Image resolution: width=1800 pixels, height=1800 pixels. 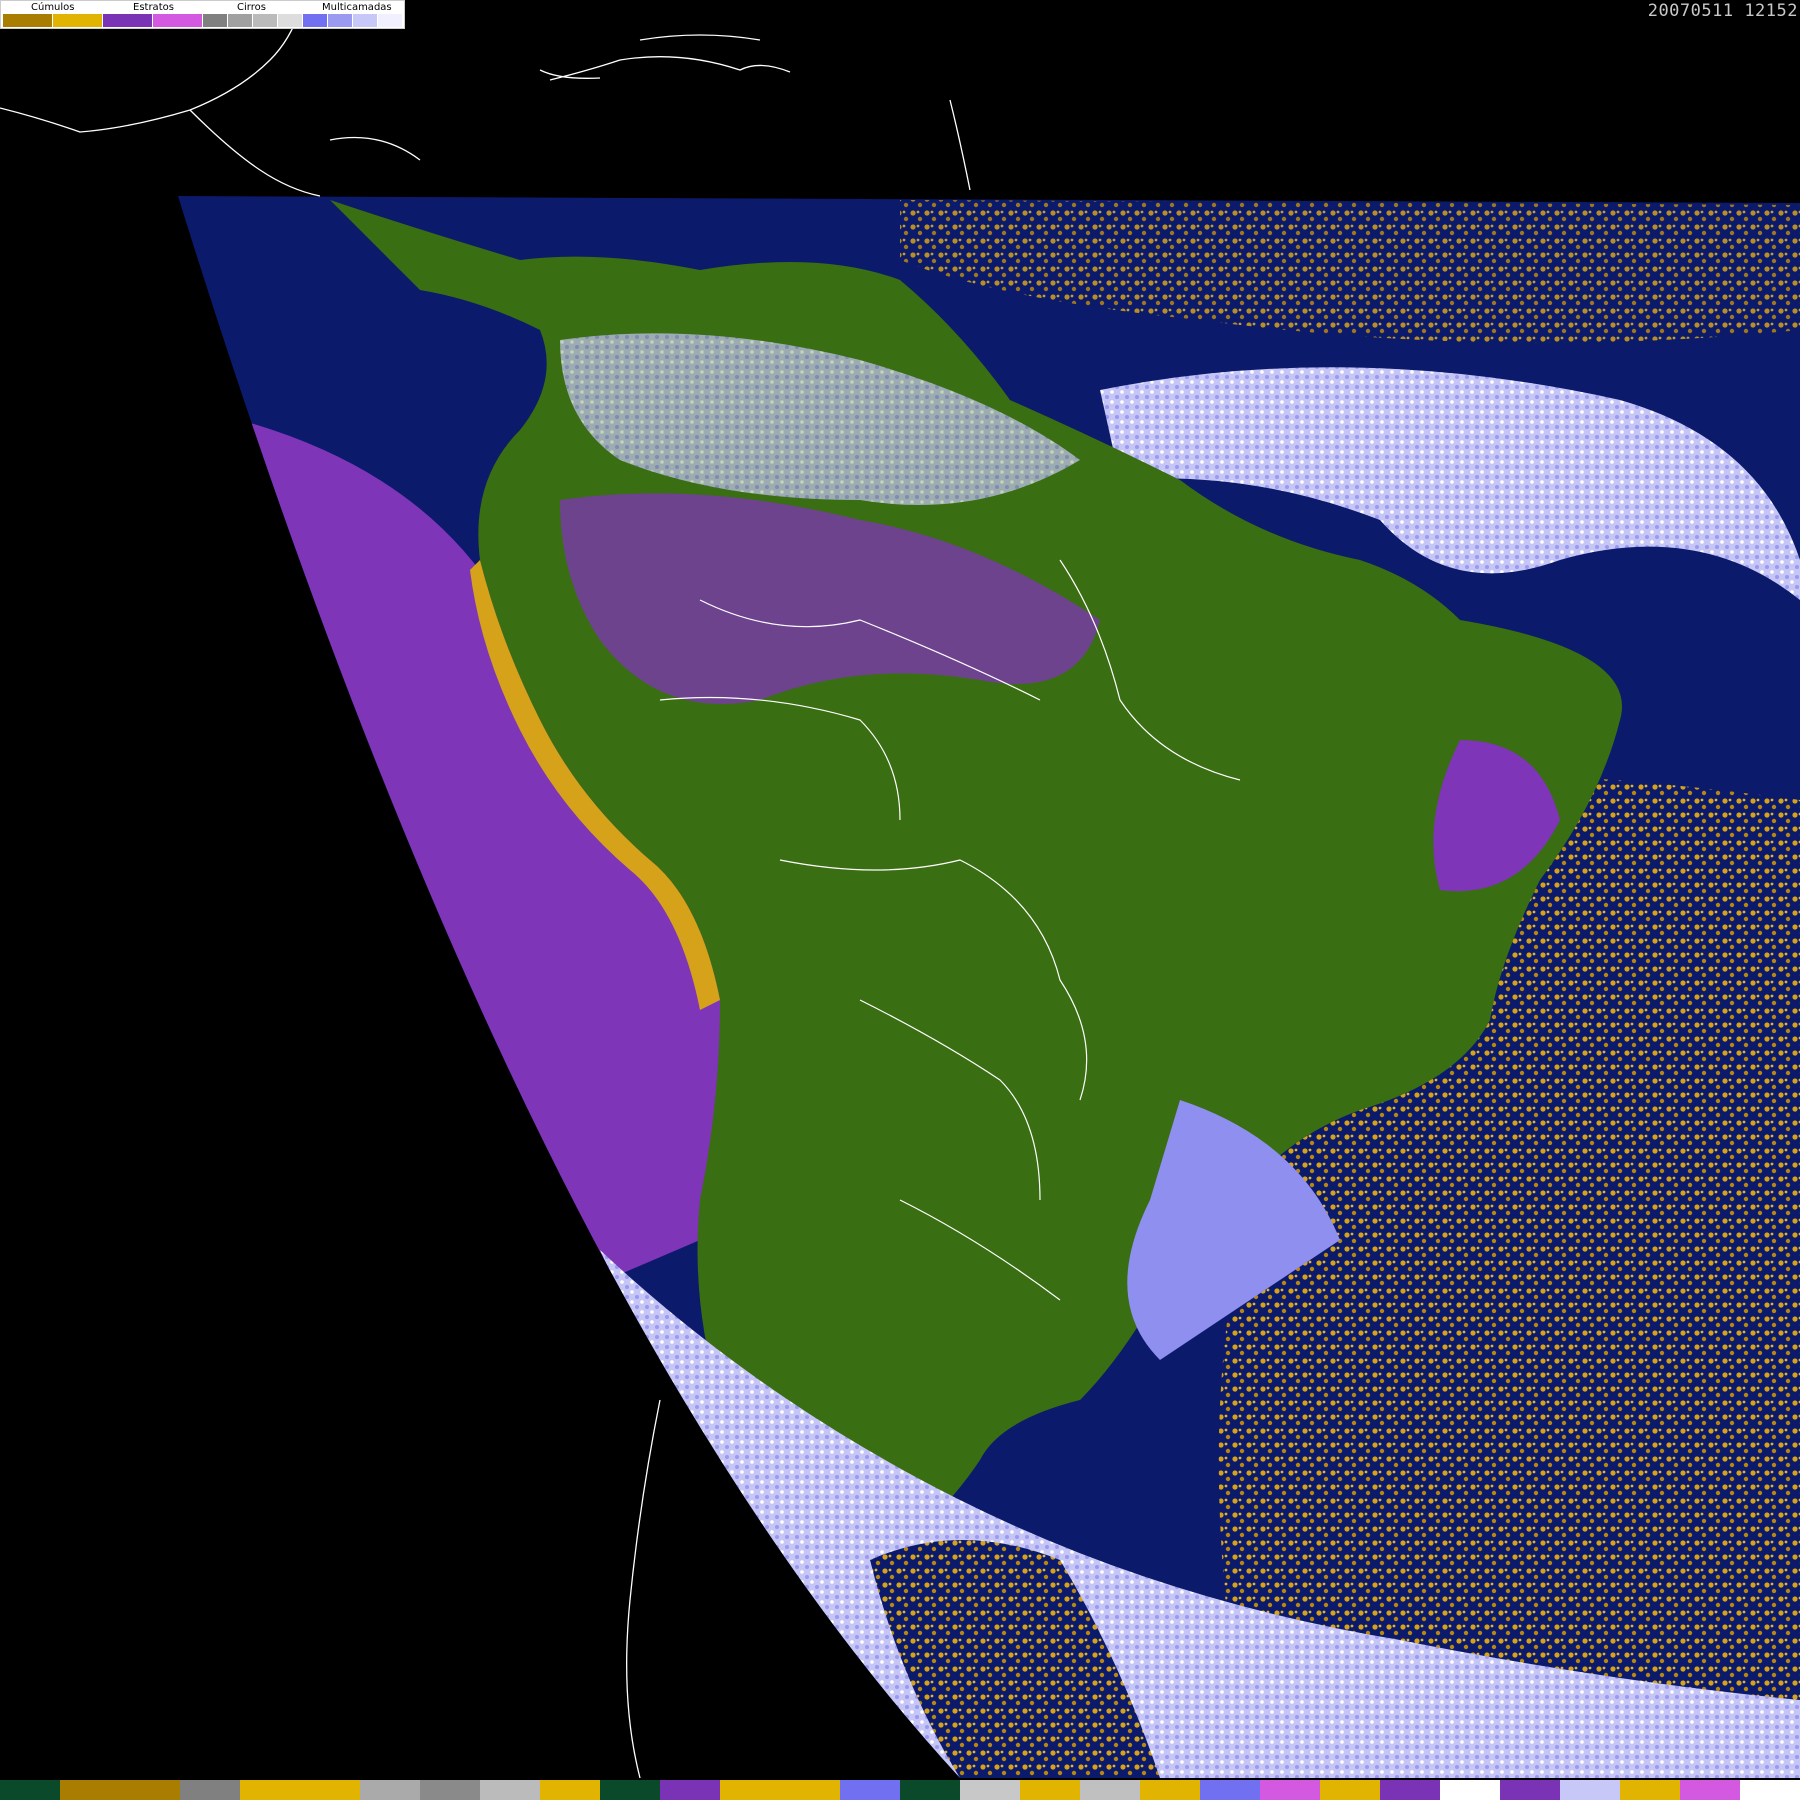 What do you see at coordinates (1722, 11) in the screenshot?
I see `image-timestamp: 20070511 12152` at bounding box center [1722, 11].